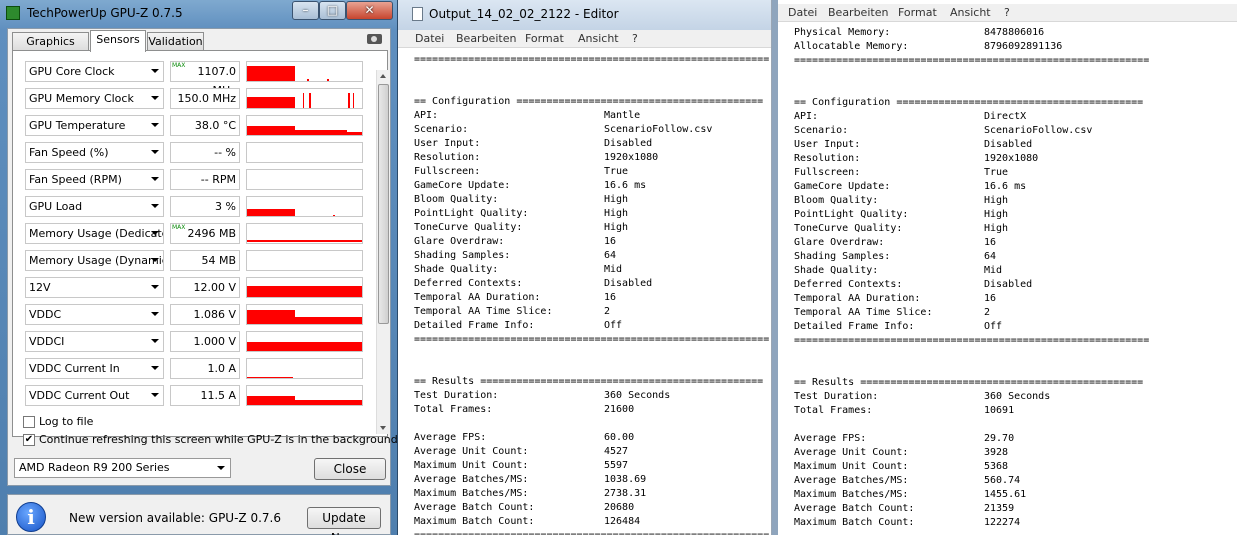  Describe the element at coordinates (987, 312) in the screenshot. I see `config-value: 2` at that location.